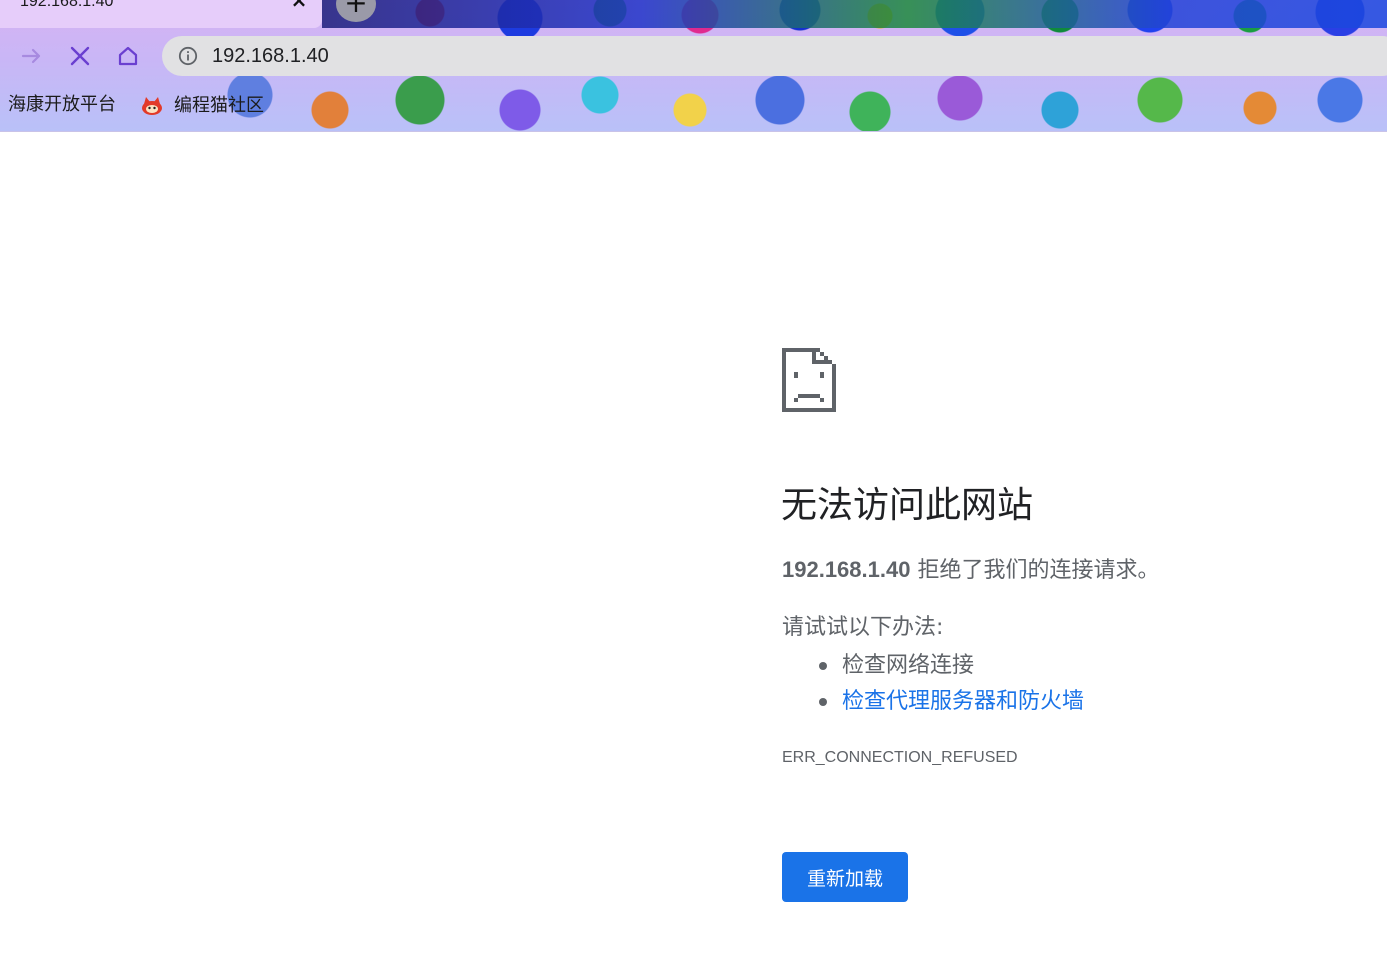 This screenshot has height=975, width=1387. Describe the element at coordinates (963, 701) in the screenshot. I see `suggestion-check-proxy-link: 检查代理服务器和防火墙` at that location.